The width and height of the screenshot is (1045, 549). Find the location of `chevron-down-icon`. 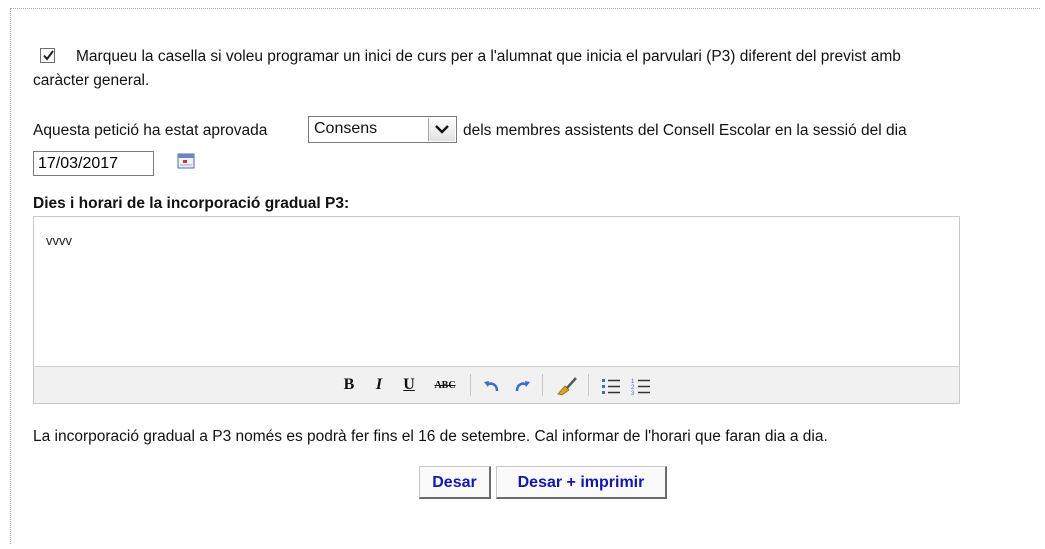

chevron-down-icon is located at coordinates (442, 129).